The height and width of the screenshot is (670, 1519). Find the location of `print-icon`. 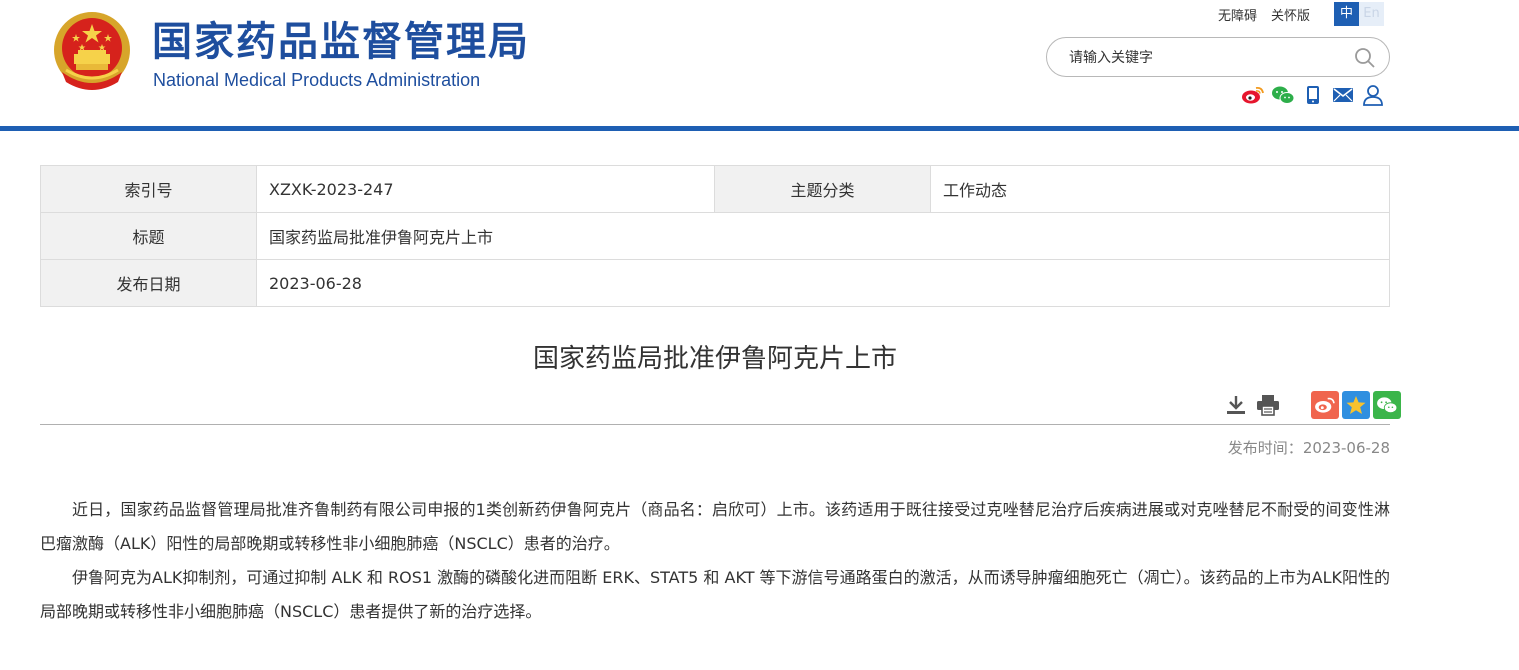

print-icon is located at coordinates (1268, 405).